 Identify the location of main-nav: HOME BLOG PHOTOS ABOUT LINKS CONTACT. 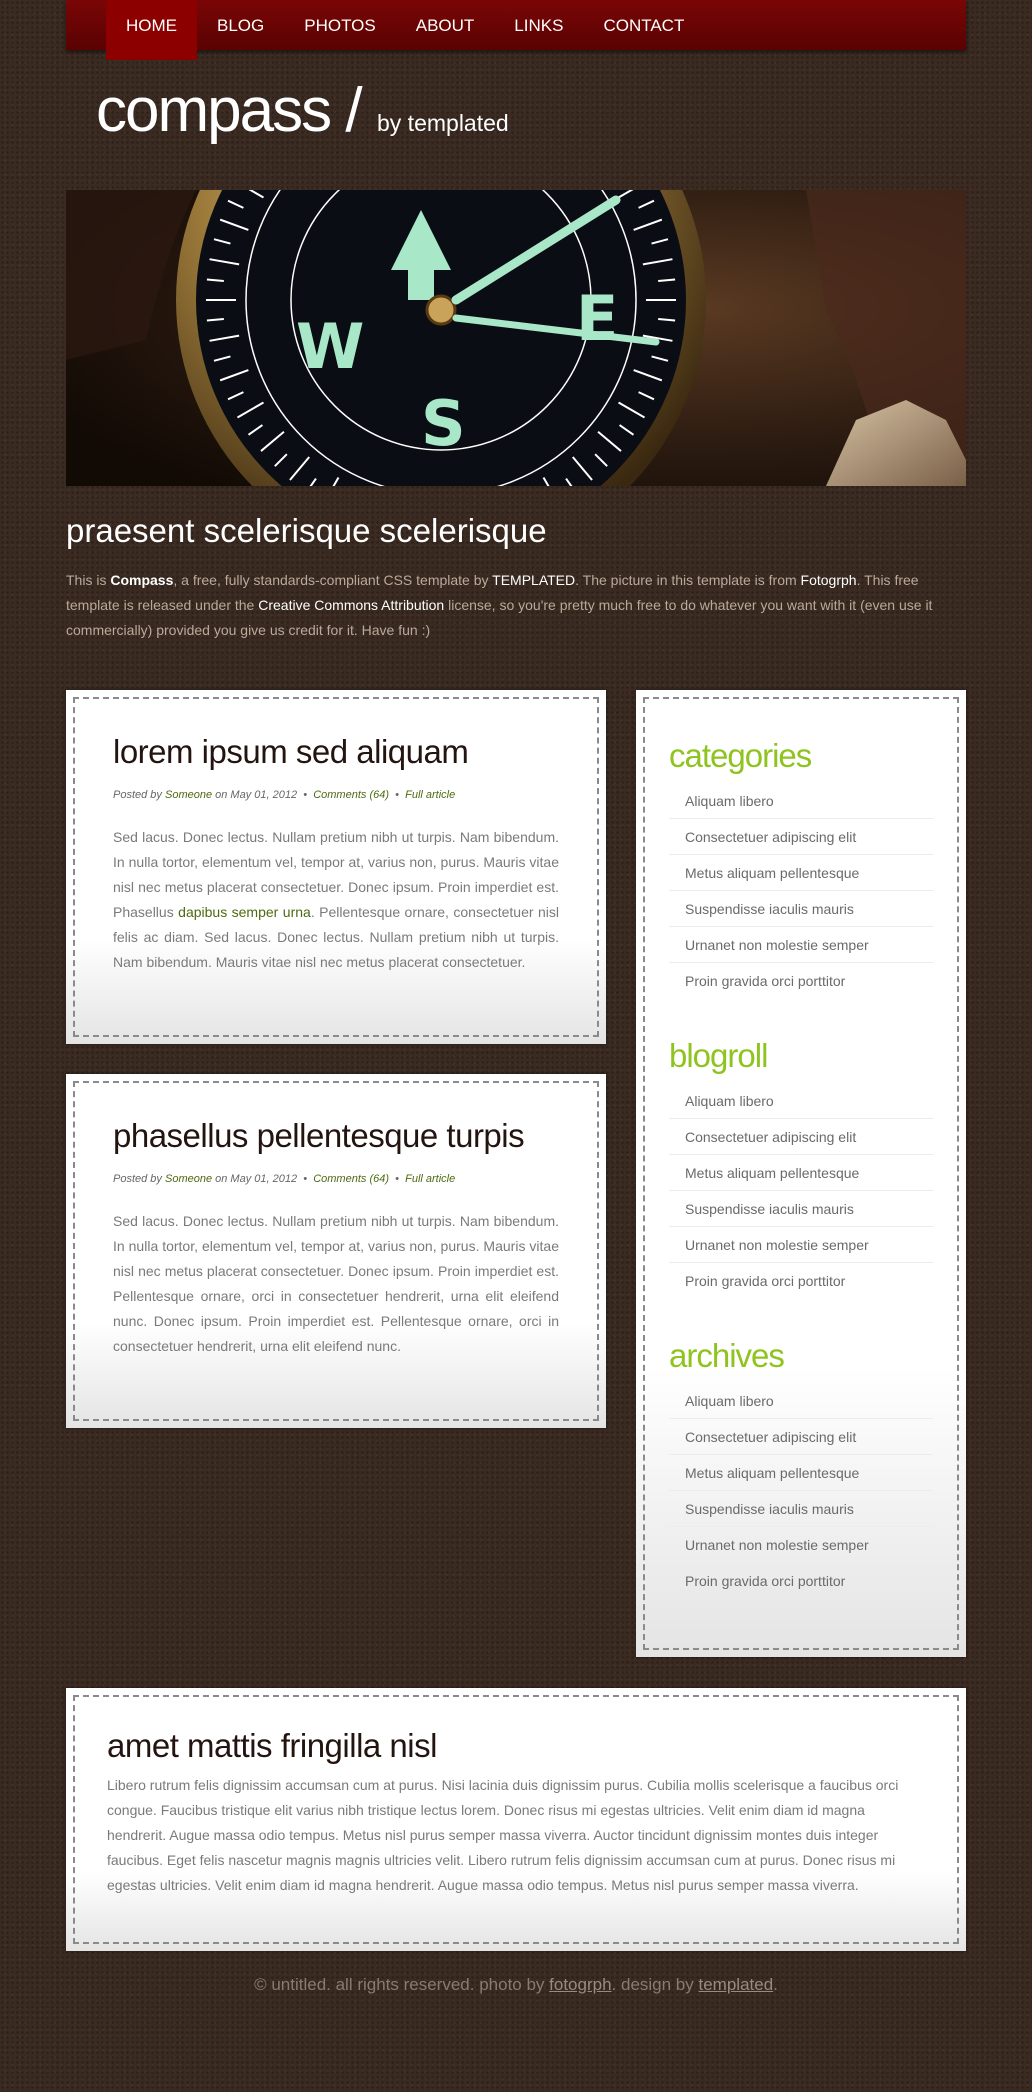
(516, 30).